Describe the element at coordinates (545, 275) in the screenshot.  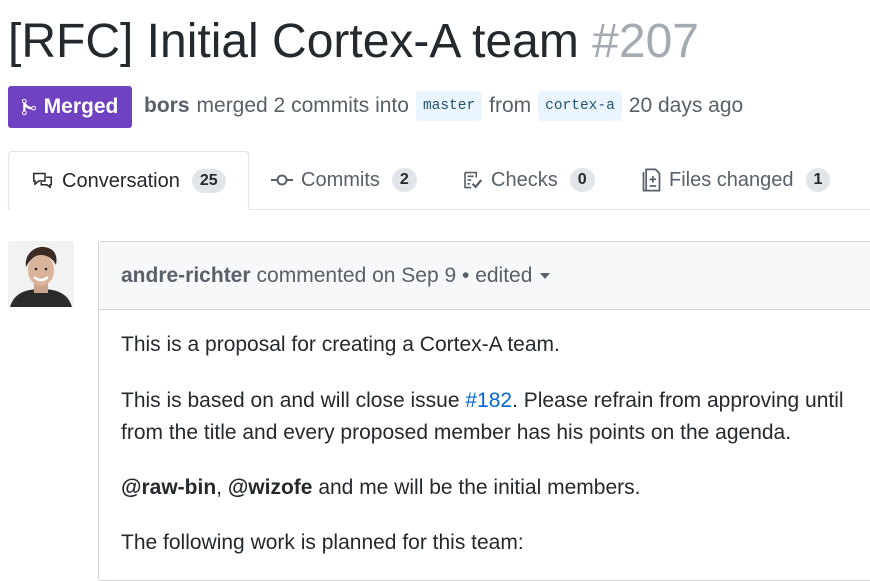
I see `caret-down-icon` at that location.